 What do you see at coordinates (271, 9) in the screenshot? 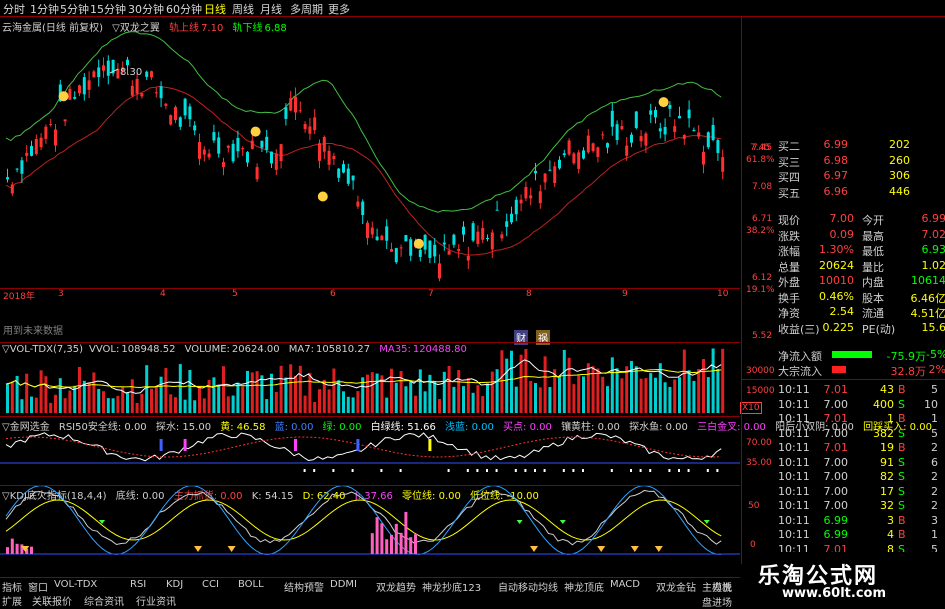
I see `period-tab-monthly: 月线` at bounding box center [271, 9].